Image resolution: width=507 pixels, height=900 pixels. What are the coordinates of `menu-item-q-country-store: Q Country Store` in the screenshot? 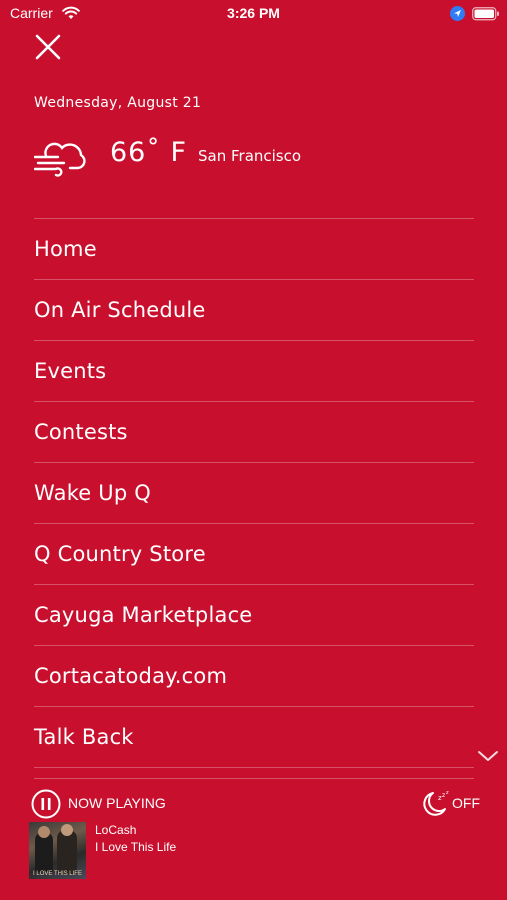 It's located at (254, 553).